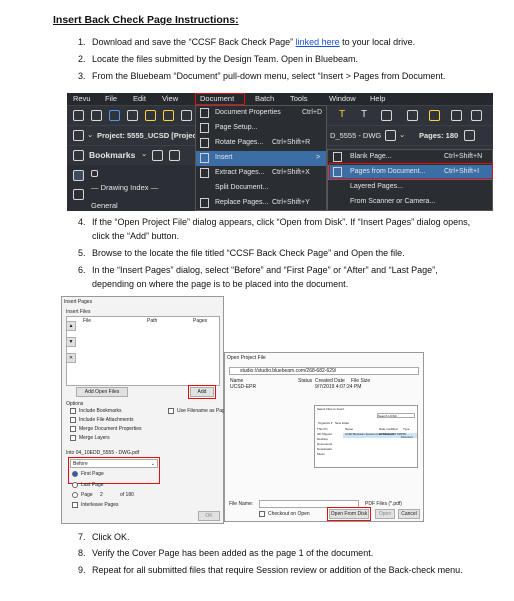 This screenshot has width=514, height=601. What do you see at coordinates (150, 135) in the screenshot?
I see `project-name: Project: 5555_UCSD [Project I` at bounding box center [150, 135].